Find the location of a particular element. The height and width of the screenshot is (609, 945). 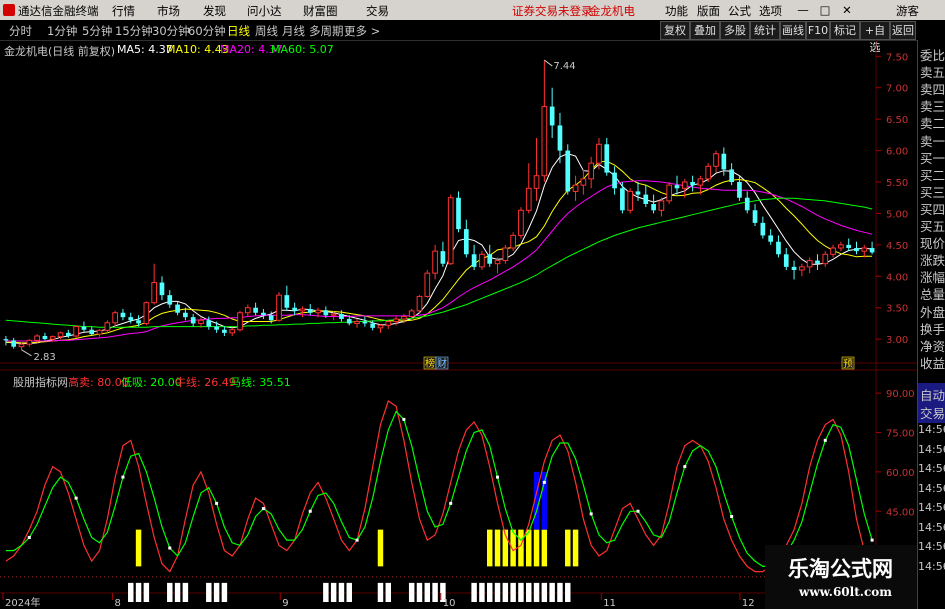

menu-jiaoyi: 交易 is located at coordinates (377, 11).